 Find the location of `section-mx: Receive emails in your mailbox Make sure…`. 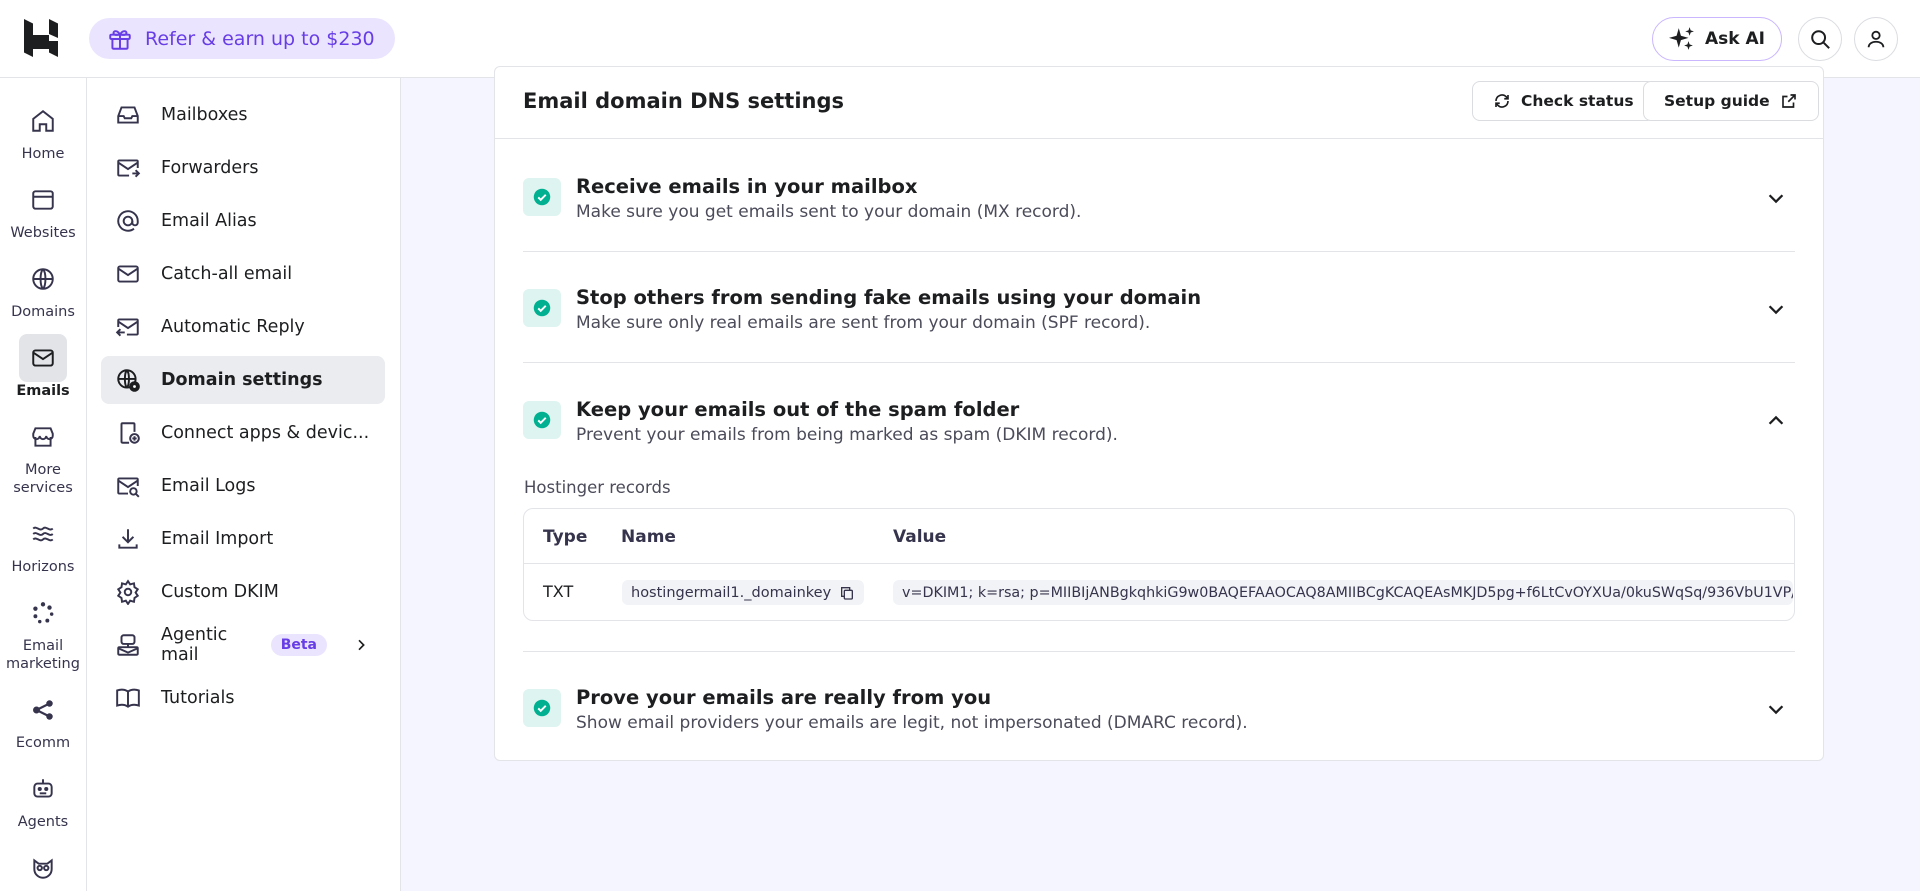

section-mx: Receive emails in your mailbox Make sure… is located at coordinates (1159, 205).